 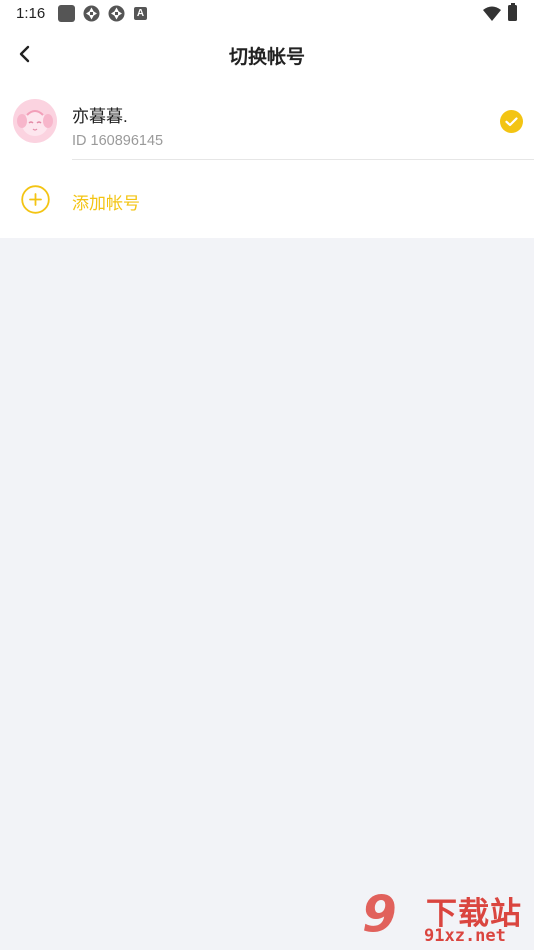 I want to click on add-account-button: 添加帐号, so click(x=267, y=200).